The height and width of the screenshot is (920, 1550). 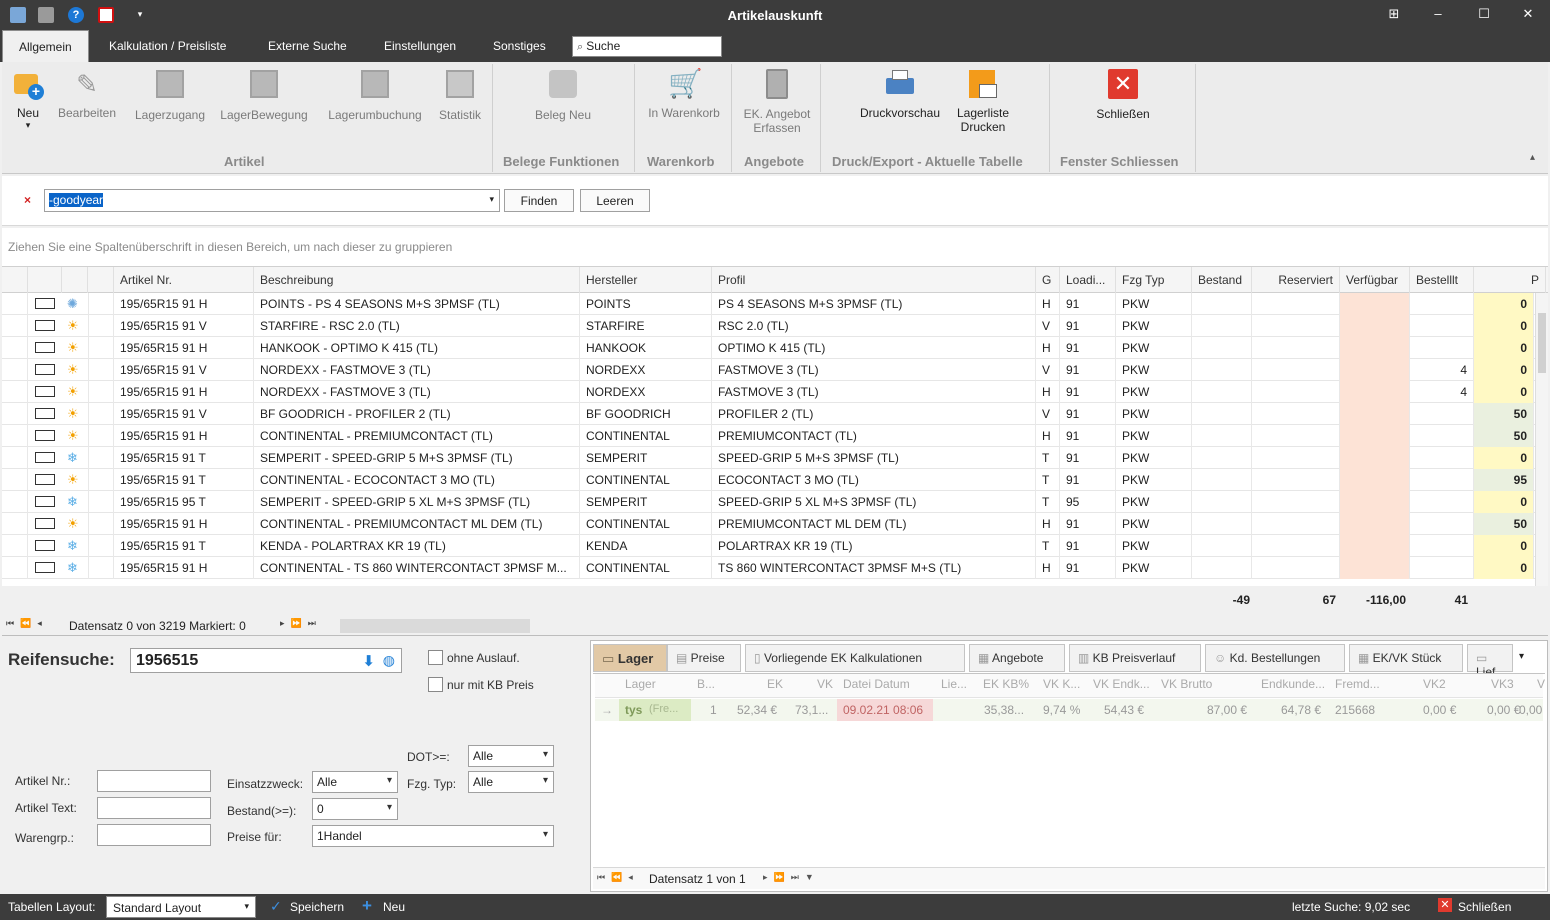 I want to click on reifensuche-input: 1956515 ⬇ ◍, so click(x=266, y=660).